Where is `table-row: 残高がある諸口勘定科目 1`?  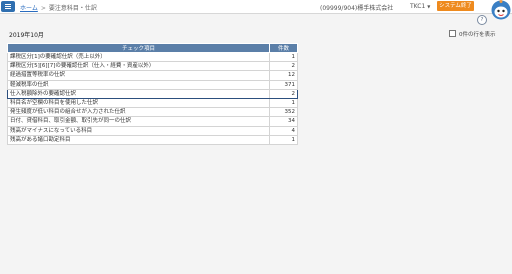 table-row: 残高がある諸口勘定科目 1 is located at coordinates (152, 139).